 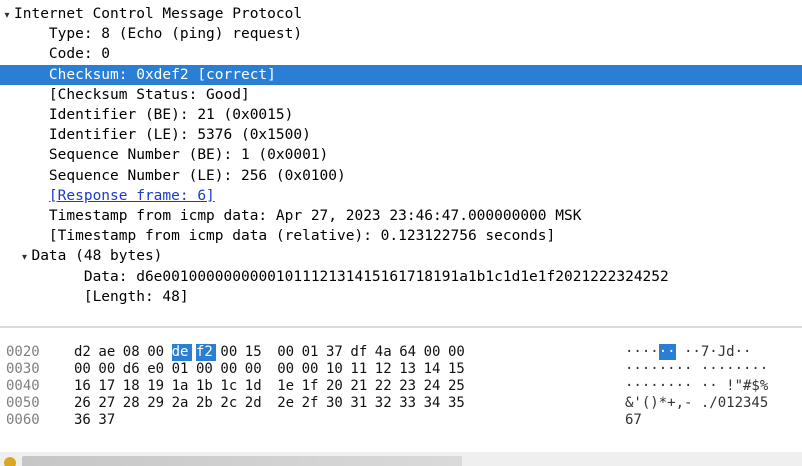 I want to click on hex-byte: 1f, so click(x=312, y=386).